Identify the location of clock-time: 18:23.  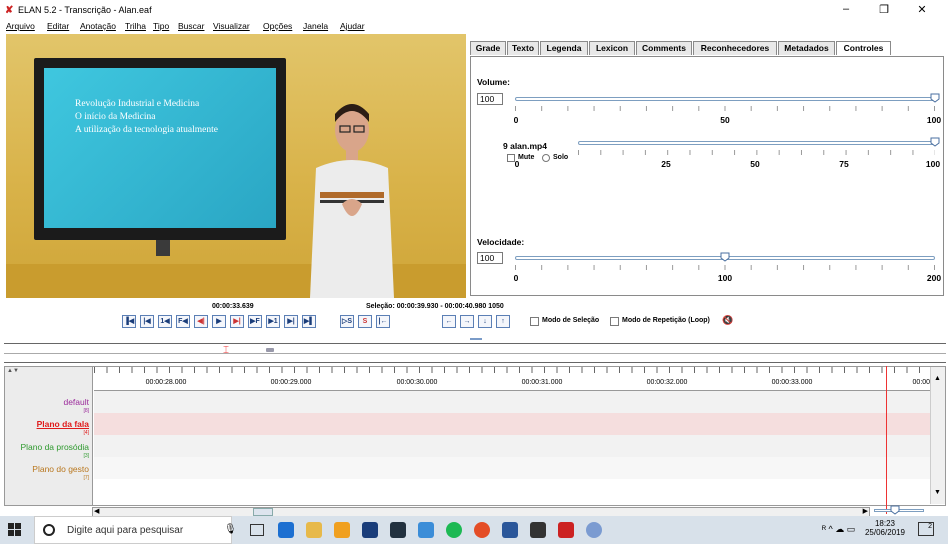
(885, 523).